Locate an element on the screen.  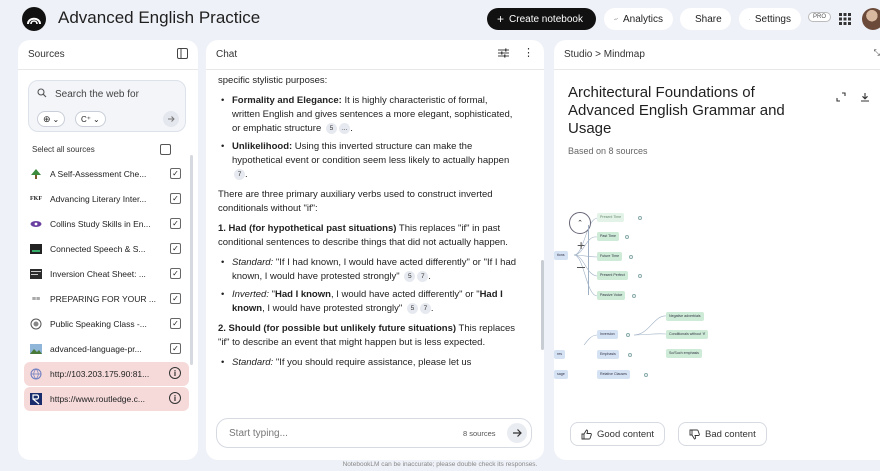
mindmap-connectors is located at coordinates (620, 281).